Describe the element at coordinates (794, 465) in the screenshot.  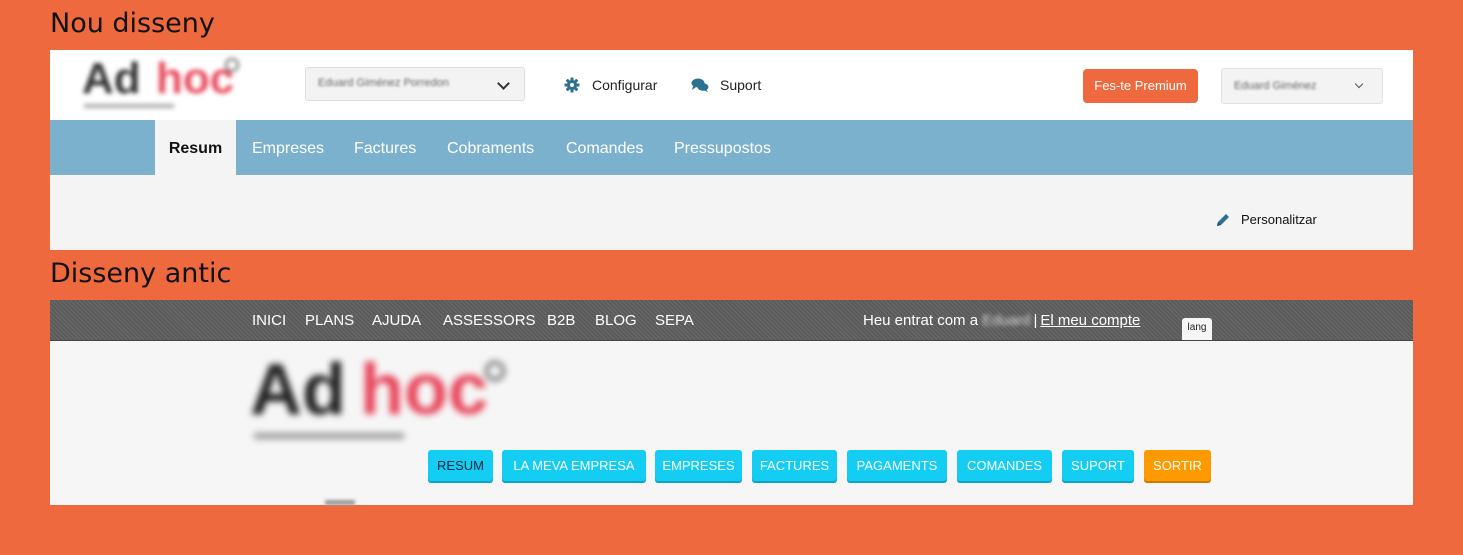
I see `old-btn-factures: FACTURES` at that location.